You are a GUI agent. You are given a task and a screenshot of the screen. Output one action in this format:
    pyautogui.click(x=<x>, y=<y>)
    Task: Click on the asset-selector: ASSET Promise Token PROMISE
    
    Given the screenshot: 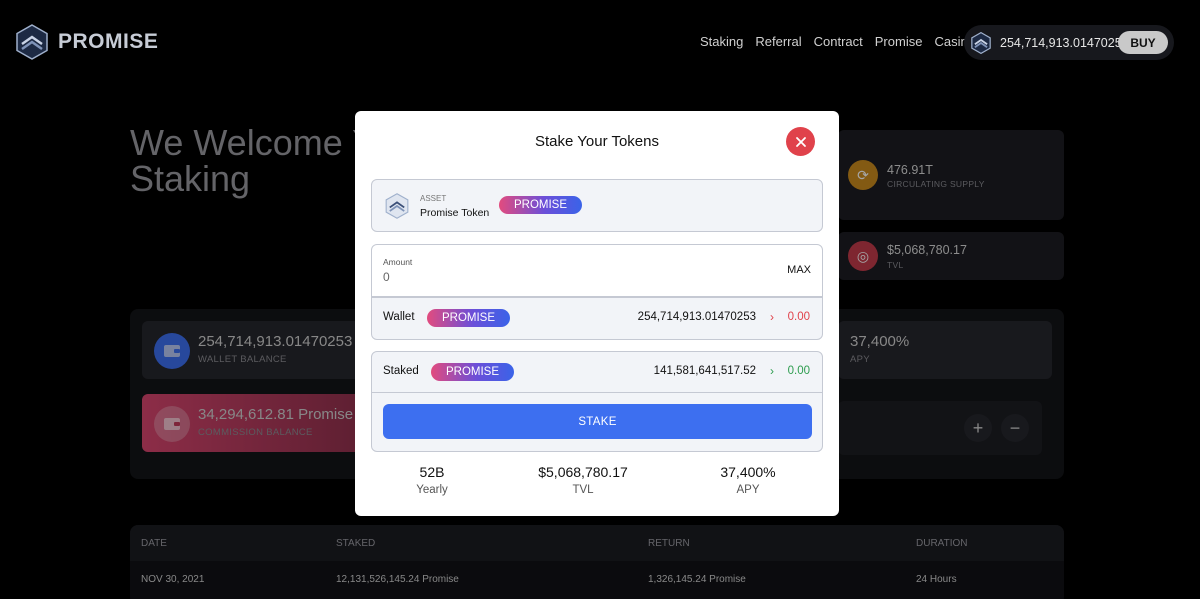 What is the action you would take?
    pyautogui.click(x=597, y=205)
    